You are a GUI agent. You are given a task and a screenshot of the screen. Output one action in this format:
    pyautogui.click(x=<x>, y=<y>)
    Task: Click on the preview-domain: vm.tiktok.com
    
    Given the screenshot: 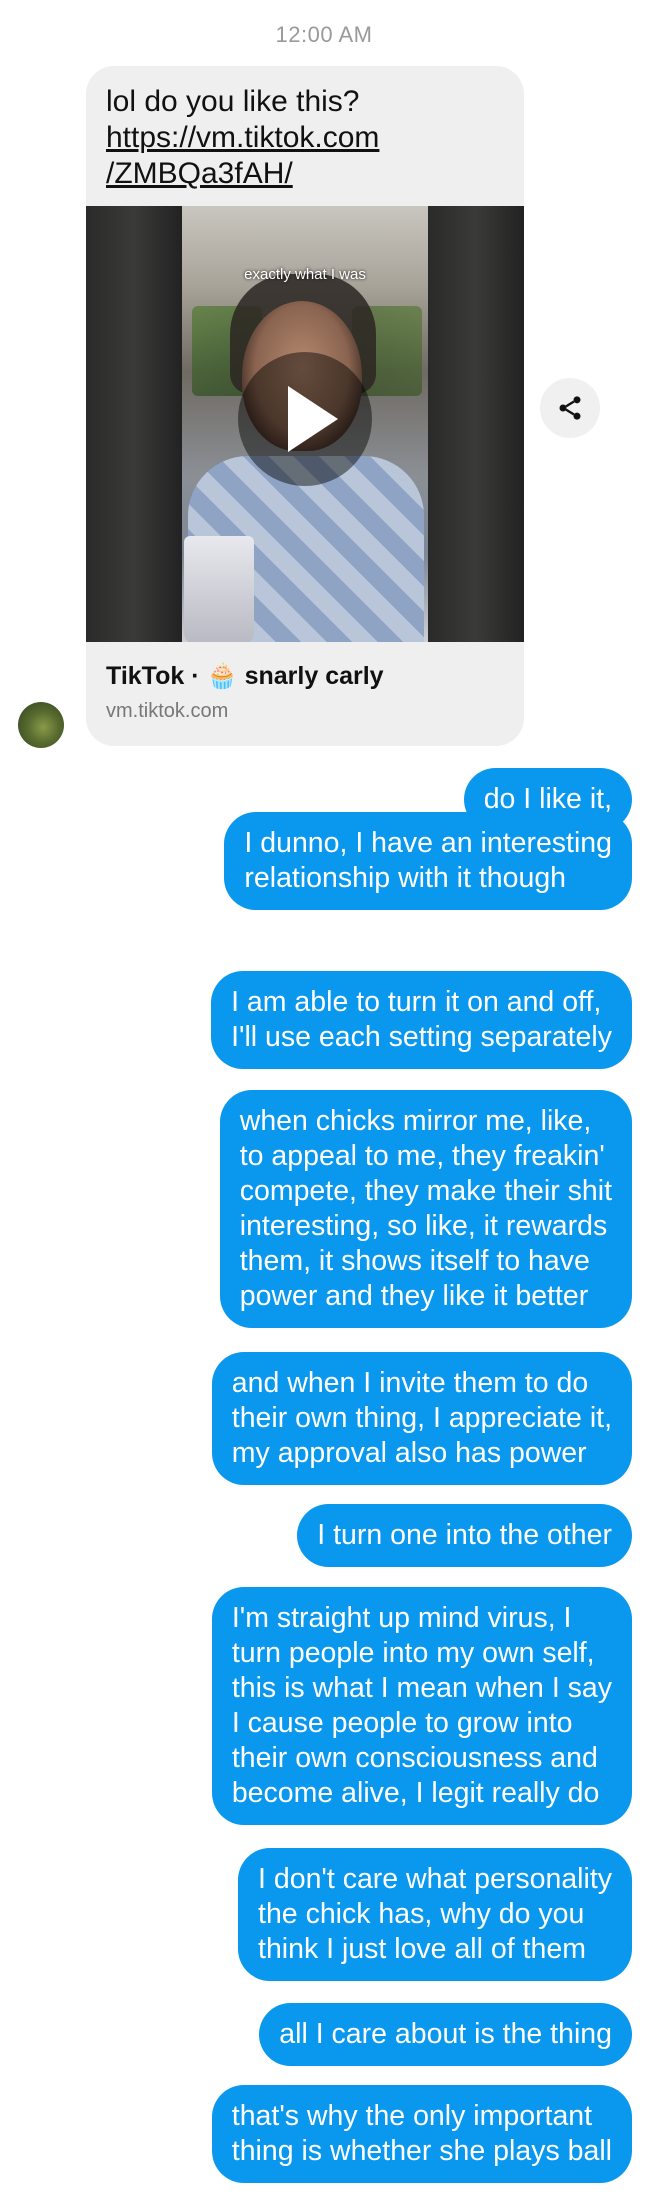 What is the action you would take?
    pyautogui.click(x=167, y=711)
    